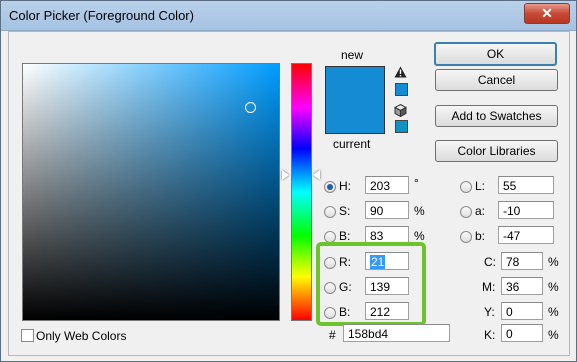 The image size is (577, 362). Describe the element at coordinates (387, 210) in the screenshot. I see `saturation-field: 90` at that location.